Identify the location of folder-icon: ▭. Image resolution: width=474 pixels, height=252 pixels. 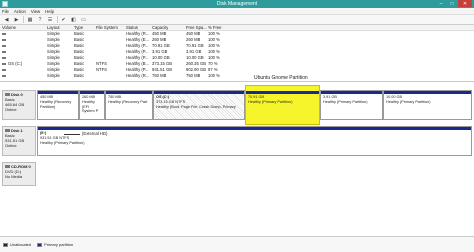
(83, 19).